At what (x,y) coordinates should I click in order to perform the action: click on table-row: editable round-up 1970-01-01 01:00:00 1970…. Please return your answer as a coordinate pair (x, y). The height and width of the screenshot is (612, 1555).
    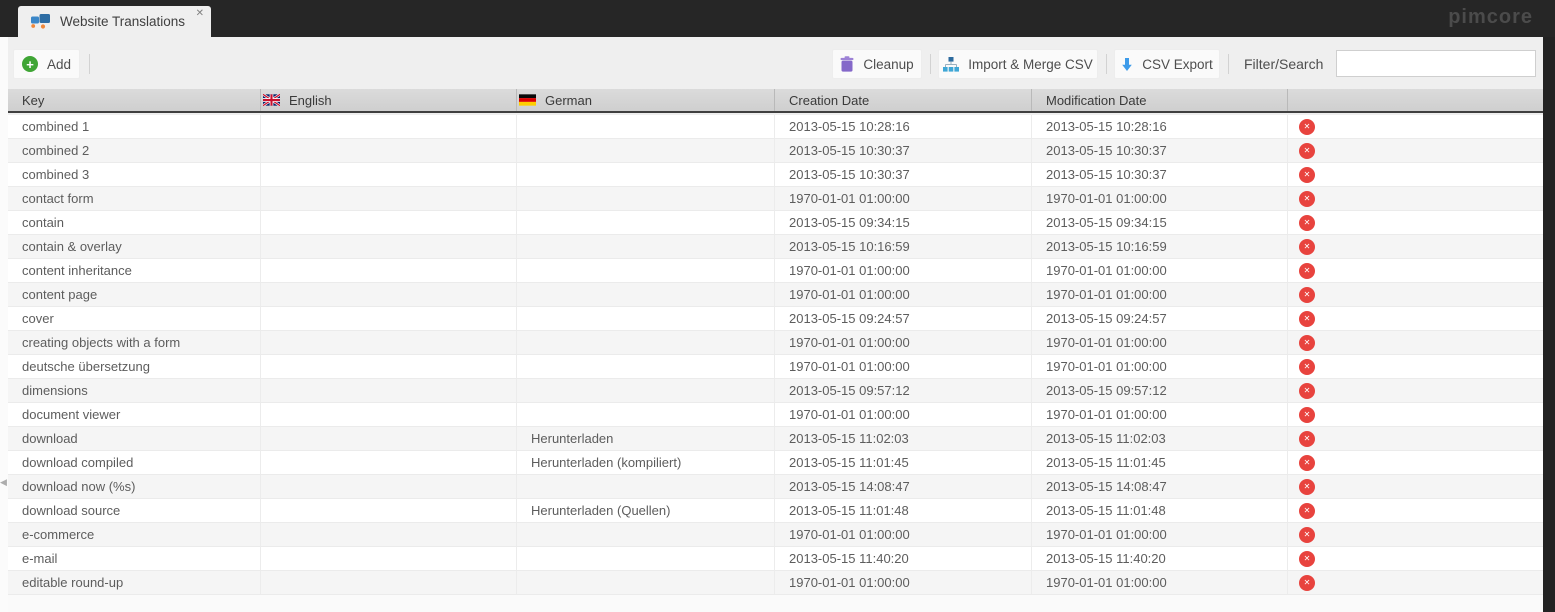
    Looking at the image, I should click on (775, 583).